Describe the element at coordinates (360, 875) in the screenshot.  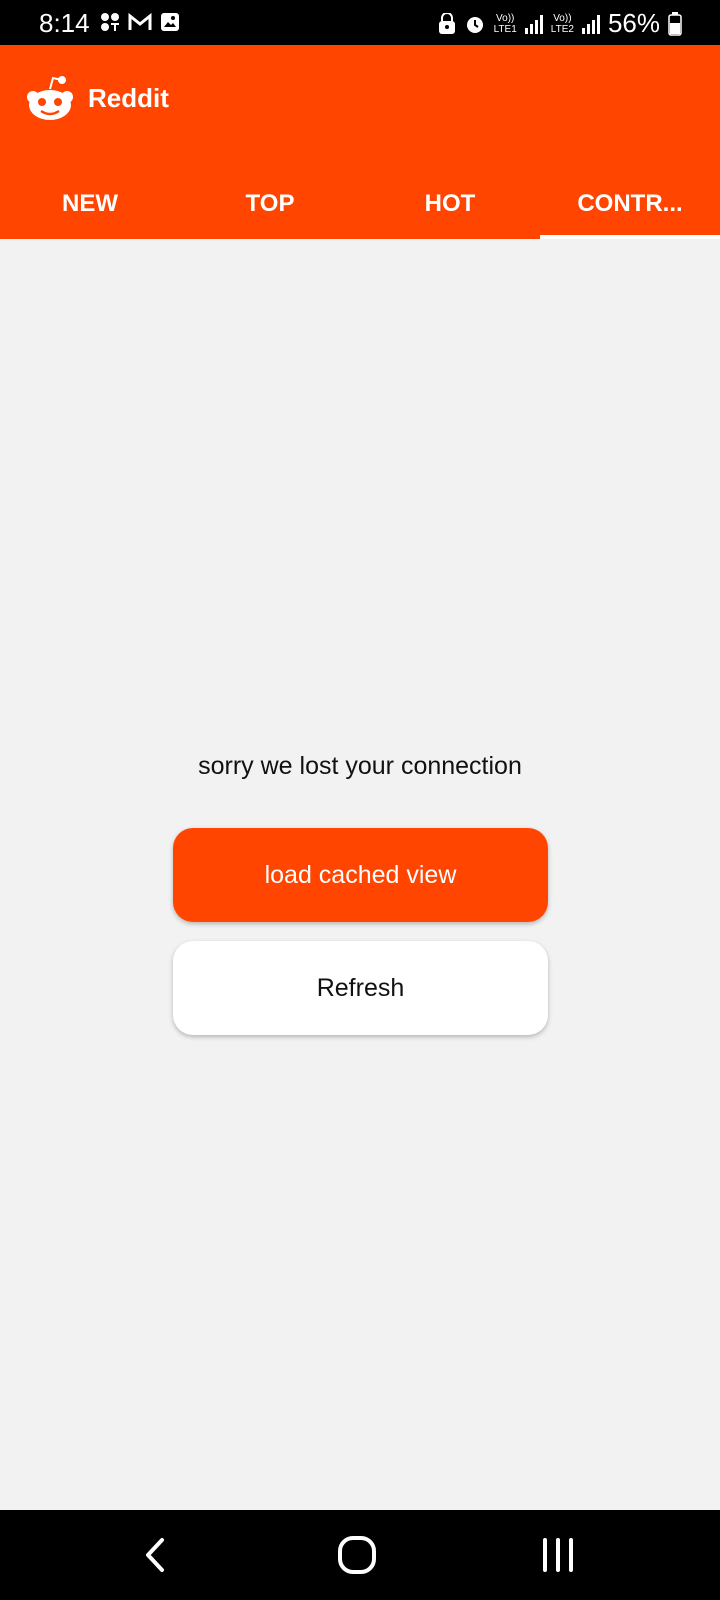
I see `load-cached-view-button: load cached view` at that location.